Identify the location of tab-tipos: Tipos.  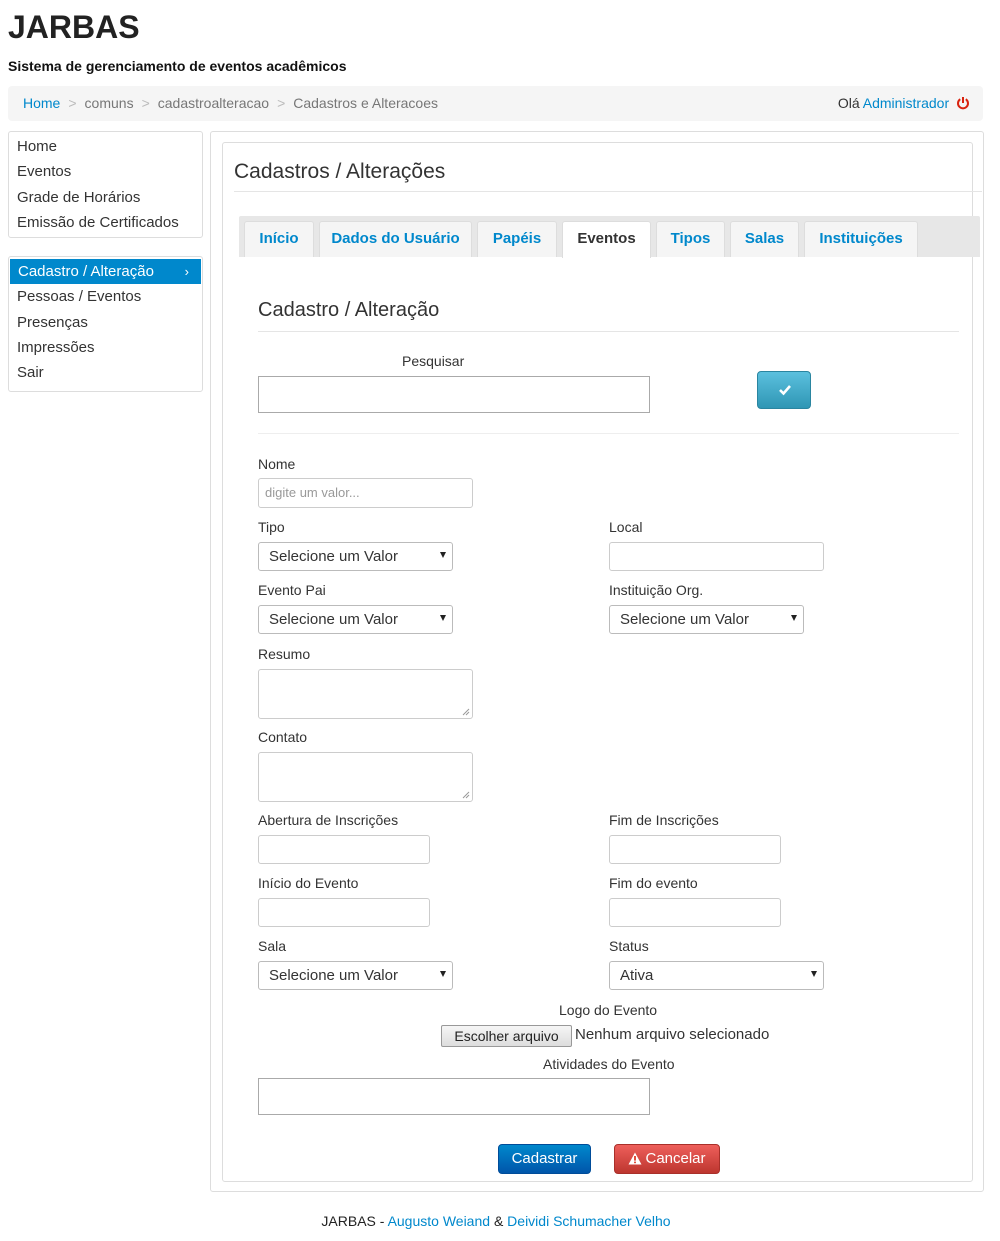
(690, 239).